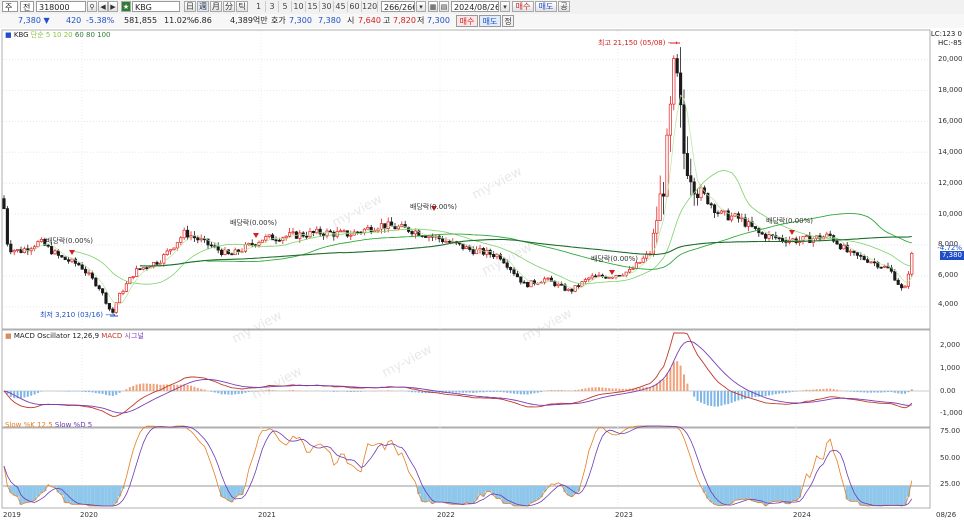 This screenshot has width=964, height=522. Describe the element at coordinates (100, 20) in the screenshot. I see `change-rate: -5.38%` at that location.